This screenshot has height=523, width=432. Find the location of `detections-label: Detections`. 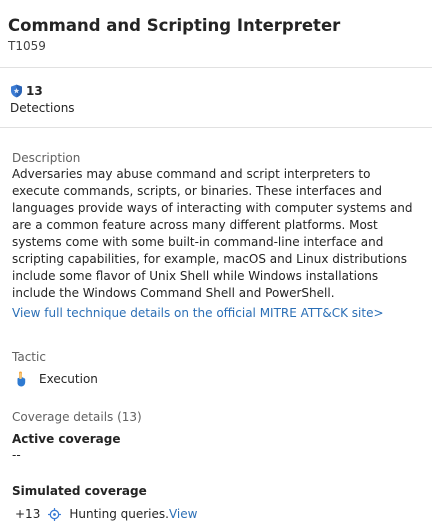

detections-label: Detections is located at coordinates (42, 108).